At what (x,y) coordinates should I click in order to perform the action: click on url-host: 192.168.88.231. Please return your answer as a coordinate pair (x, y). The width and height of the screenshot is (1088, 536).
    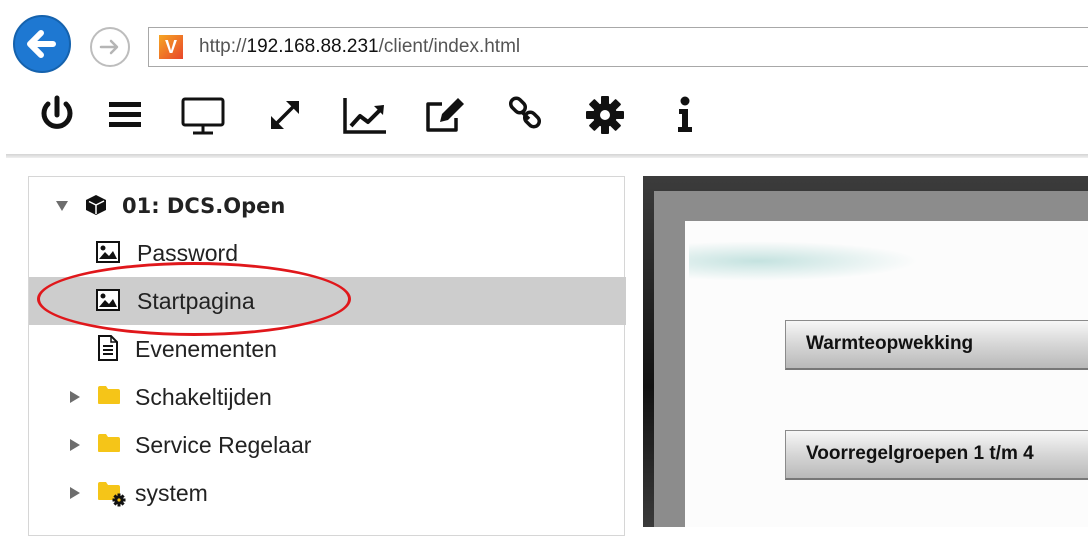
    Looking at the image, I should click on (312, 46).